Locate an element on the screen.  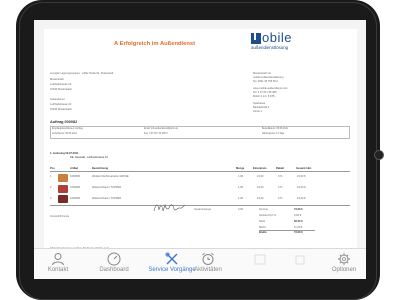
delivery-line: 1. Lieferung 09.07.2011 - is located at coordinates (65, 153).